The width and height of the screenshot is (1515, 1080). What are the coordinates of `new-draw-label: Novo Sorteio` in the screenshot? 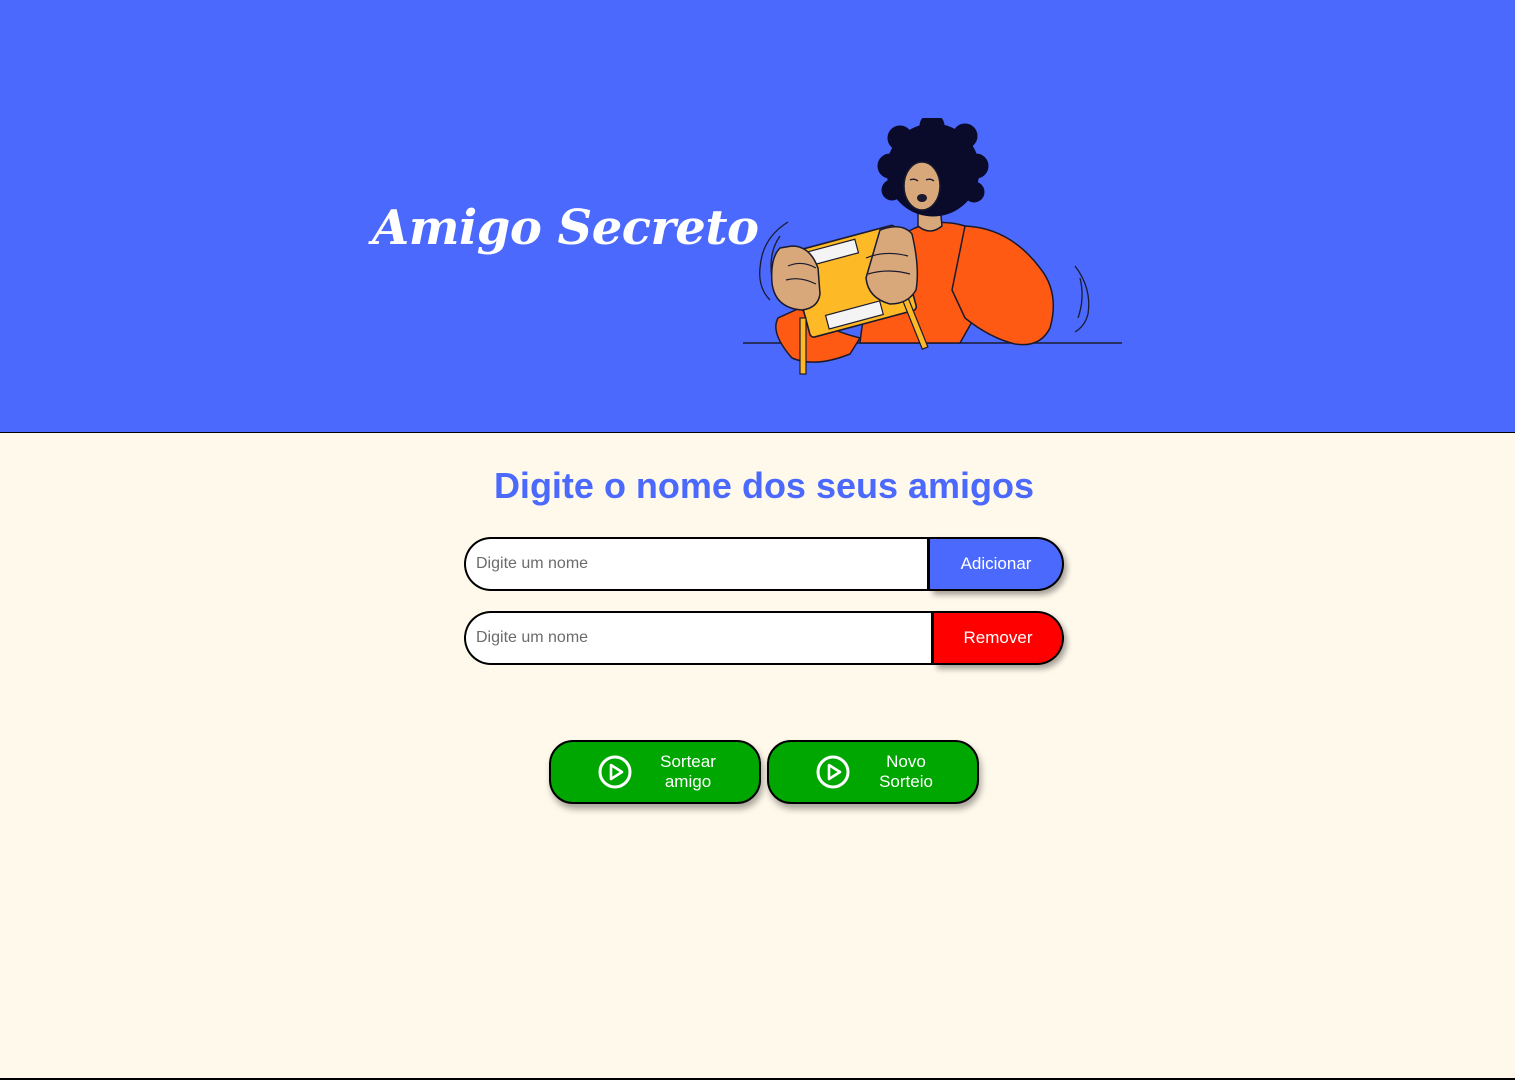 It's located at (911, 772).